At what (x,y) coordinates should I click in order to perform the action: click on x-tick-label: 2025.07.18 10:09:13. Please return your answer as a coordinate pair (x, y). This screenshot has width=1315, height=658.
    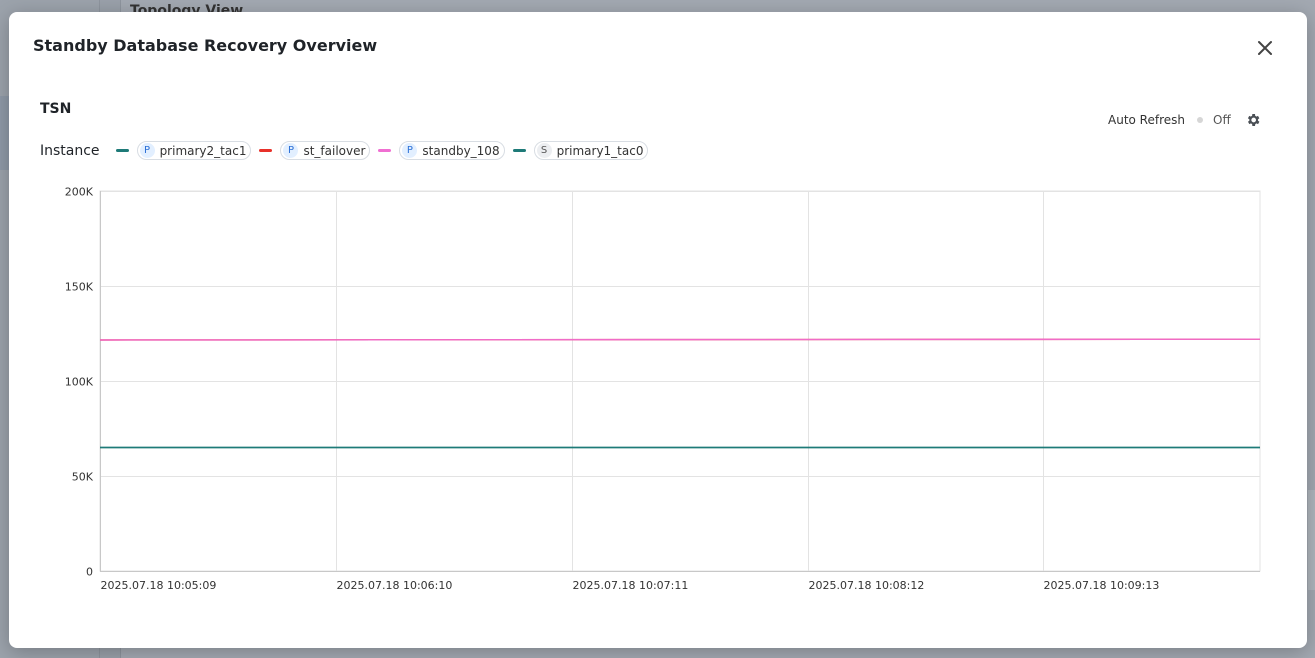
    Looking at the image, I should click on (1102, 585).